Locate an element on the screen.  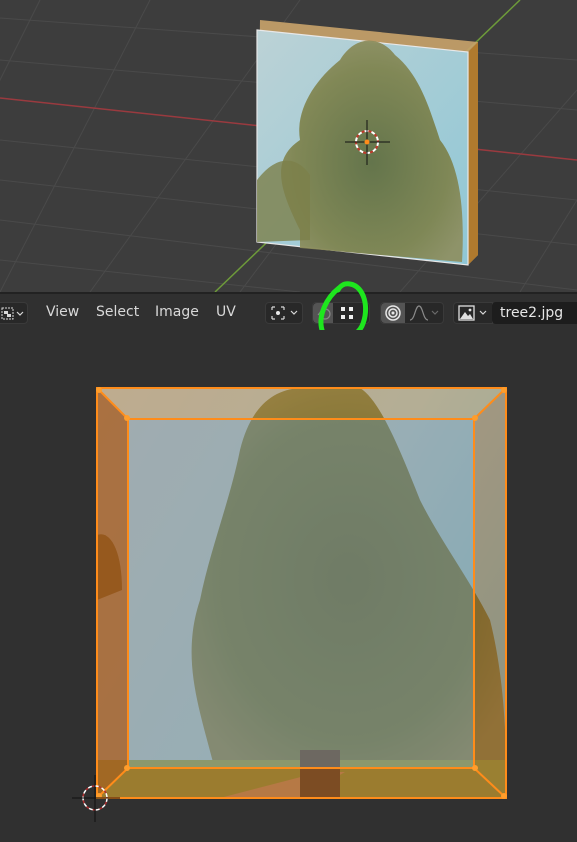
proportional-editing-icon is located at coordinates (393, 313).